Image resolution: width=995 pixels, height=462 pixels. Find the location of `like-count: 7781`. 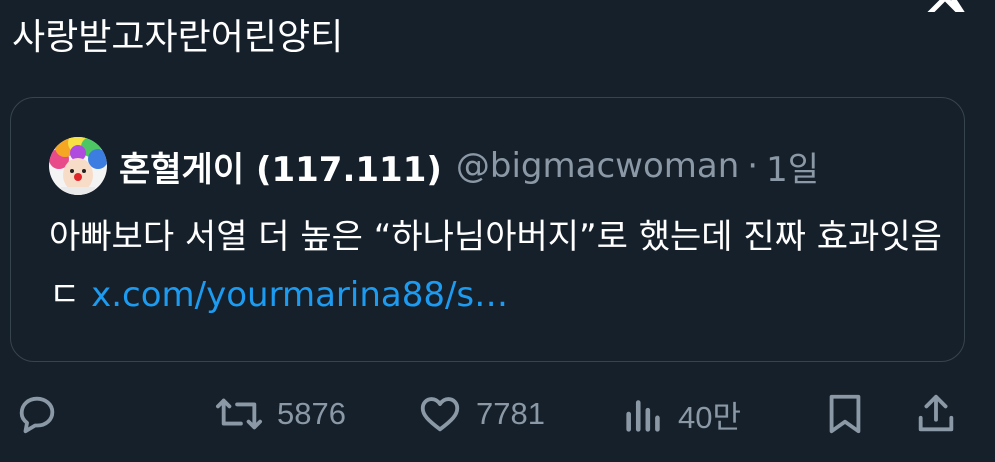

like-count: 7781 is located at coordinates (510, 413).